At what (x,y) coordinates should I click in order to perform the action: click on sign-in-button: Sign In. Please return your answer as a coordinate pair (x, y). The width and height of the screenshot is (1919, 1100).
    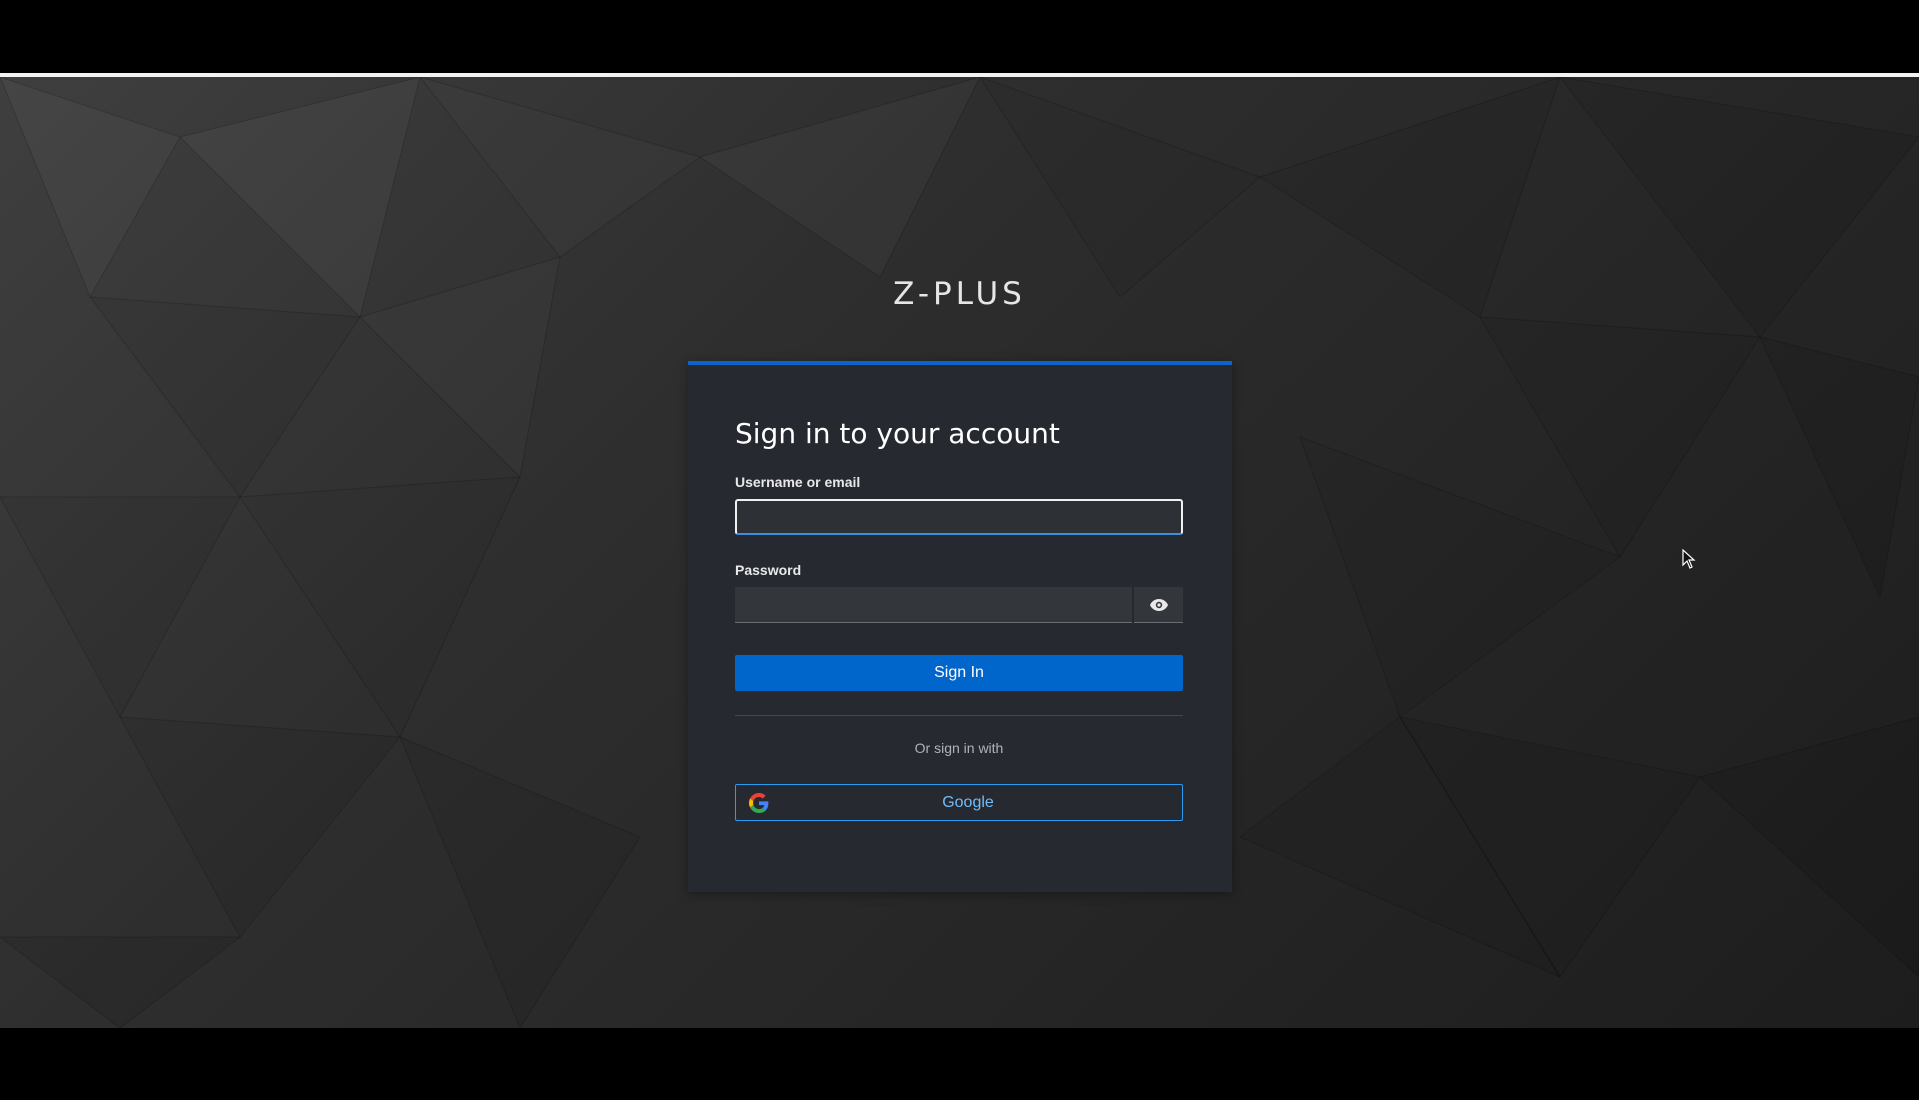
    Looking at the image, I should click on (959, 673).